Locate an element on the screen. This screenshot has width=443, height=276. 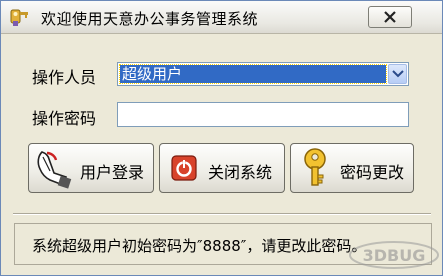
user-dropdown-button is located at coordinates (397, 74).